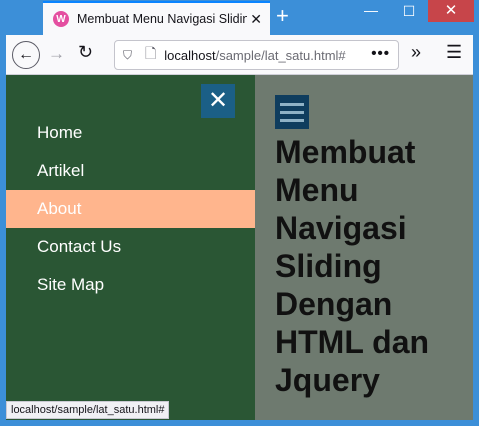 The width and height of the screenshot is (479, 426). What do you see at coordinates (239, 423) in the screenshot?
I see `window-bottom-border` at bounding box center [239, 423].